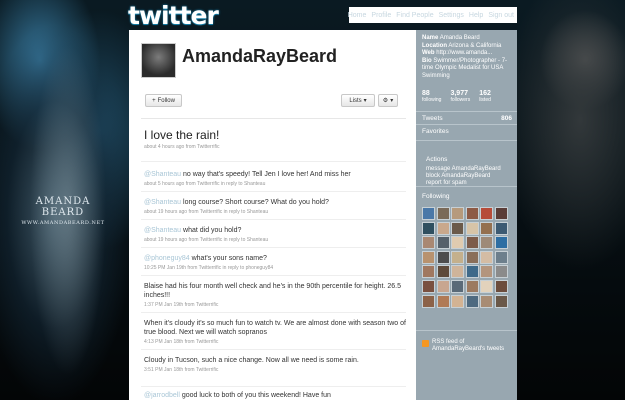 This screenshot has height=400, width=625. I want to click on lists-label: Lists, so click(355, 100).